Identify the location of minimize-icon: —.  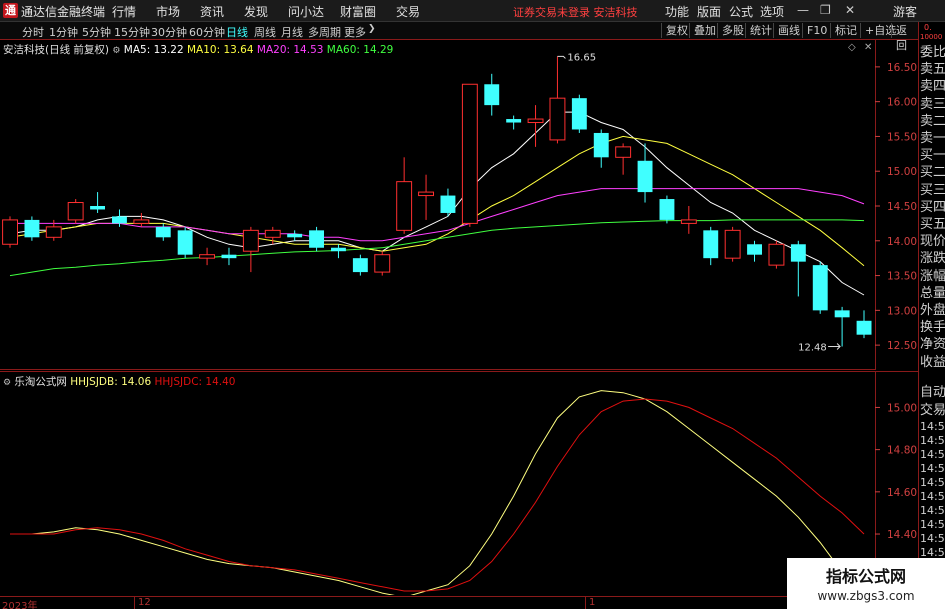
(803, 10).